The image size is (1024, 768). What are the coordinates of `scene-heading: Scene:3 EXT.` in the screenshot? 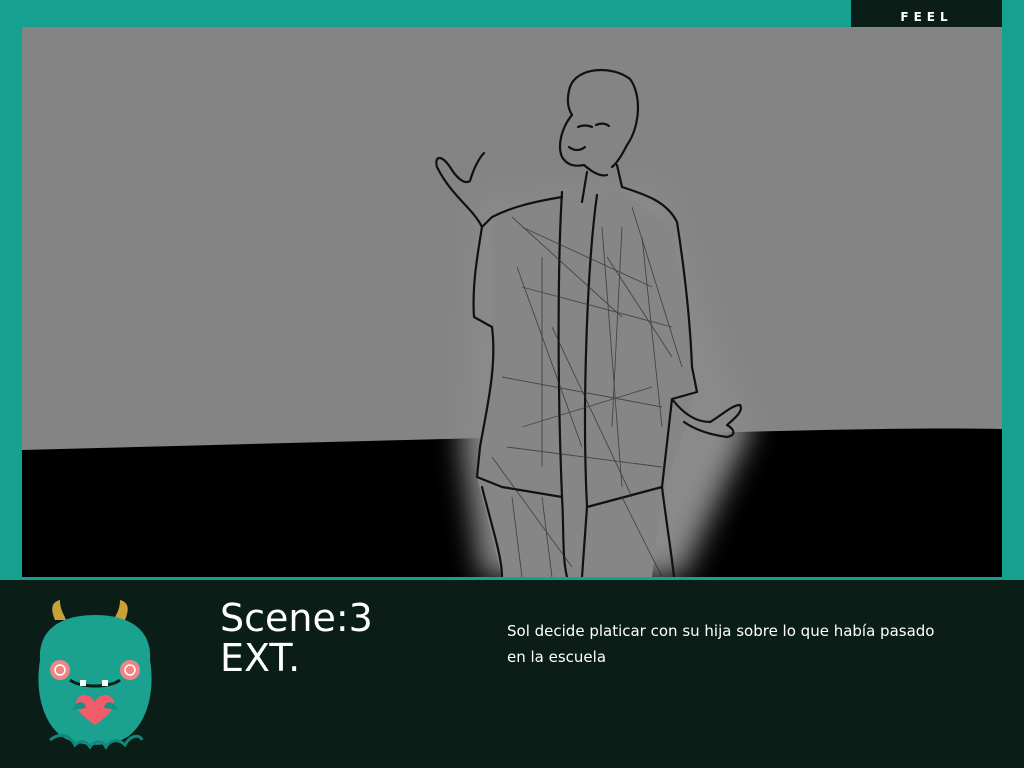 It's located at (296, 638).